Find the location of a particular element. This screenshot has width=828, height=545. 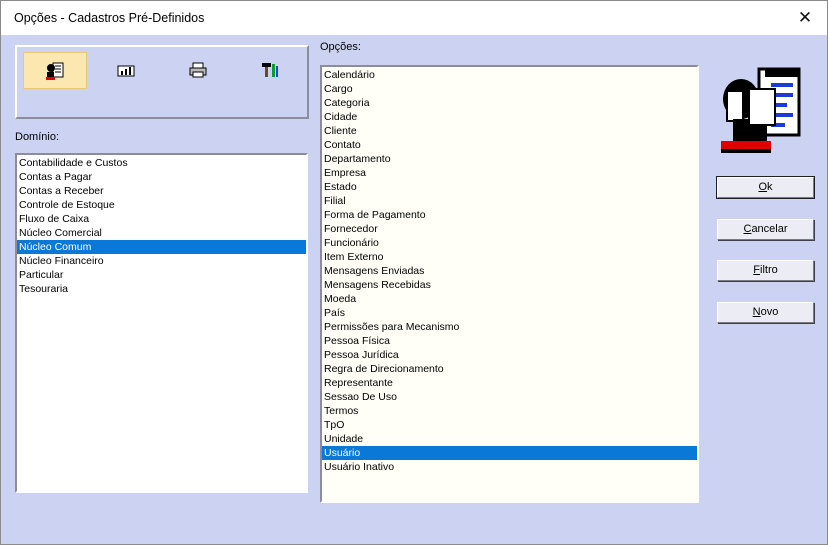

dominio-list-item: Núcleo Financeiro is located at coordinates (161, 261).